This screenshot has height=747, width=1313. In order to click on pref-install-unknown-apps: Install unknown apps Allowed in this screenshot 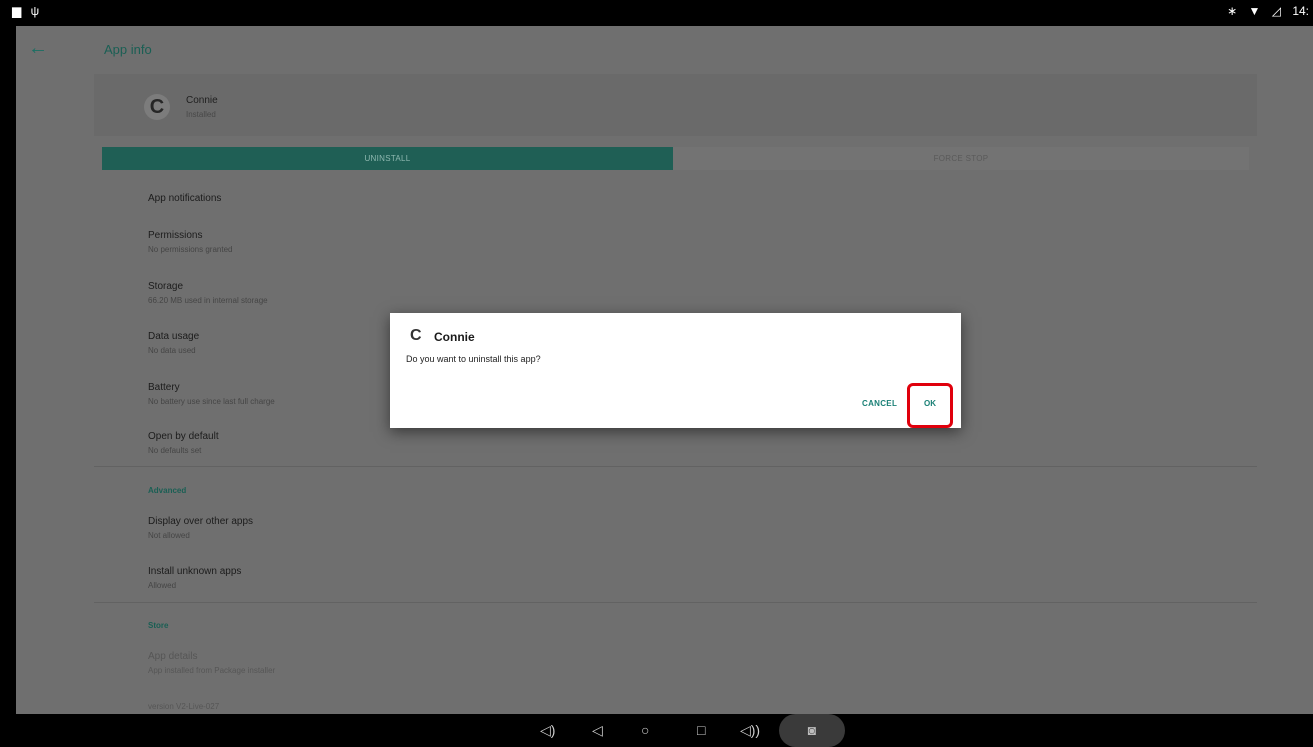, I will do `click(194, 578)`.